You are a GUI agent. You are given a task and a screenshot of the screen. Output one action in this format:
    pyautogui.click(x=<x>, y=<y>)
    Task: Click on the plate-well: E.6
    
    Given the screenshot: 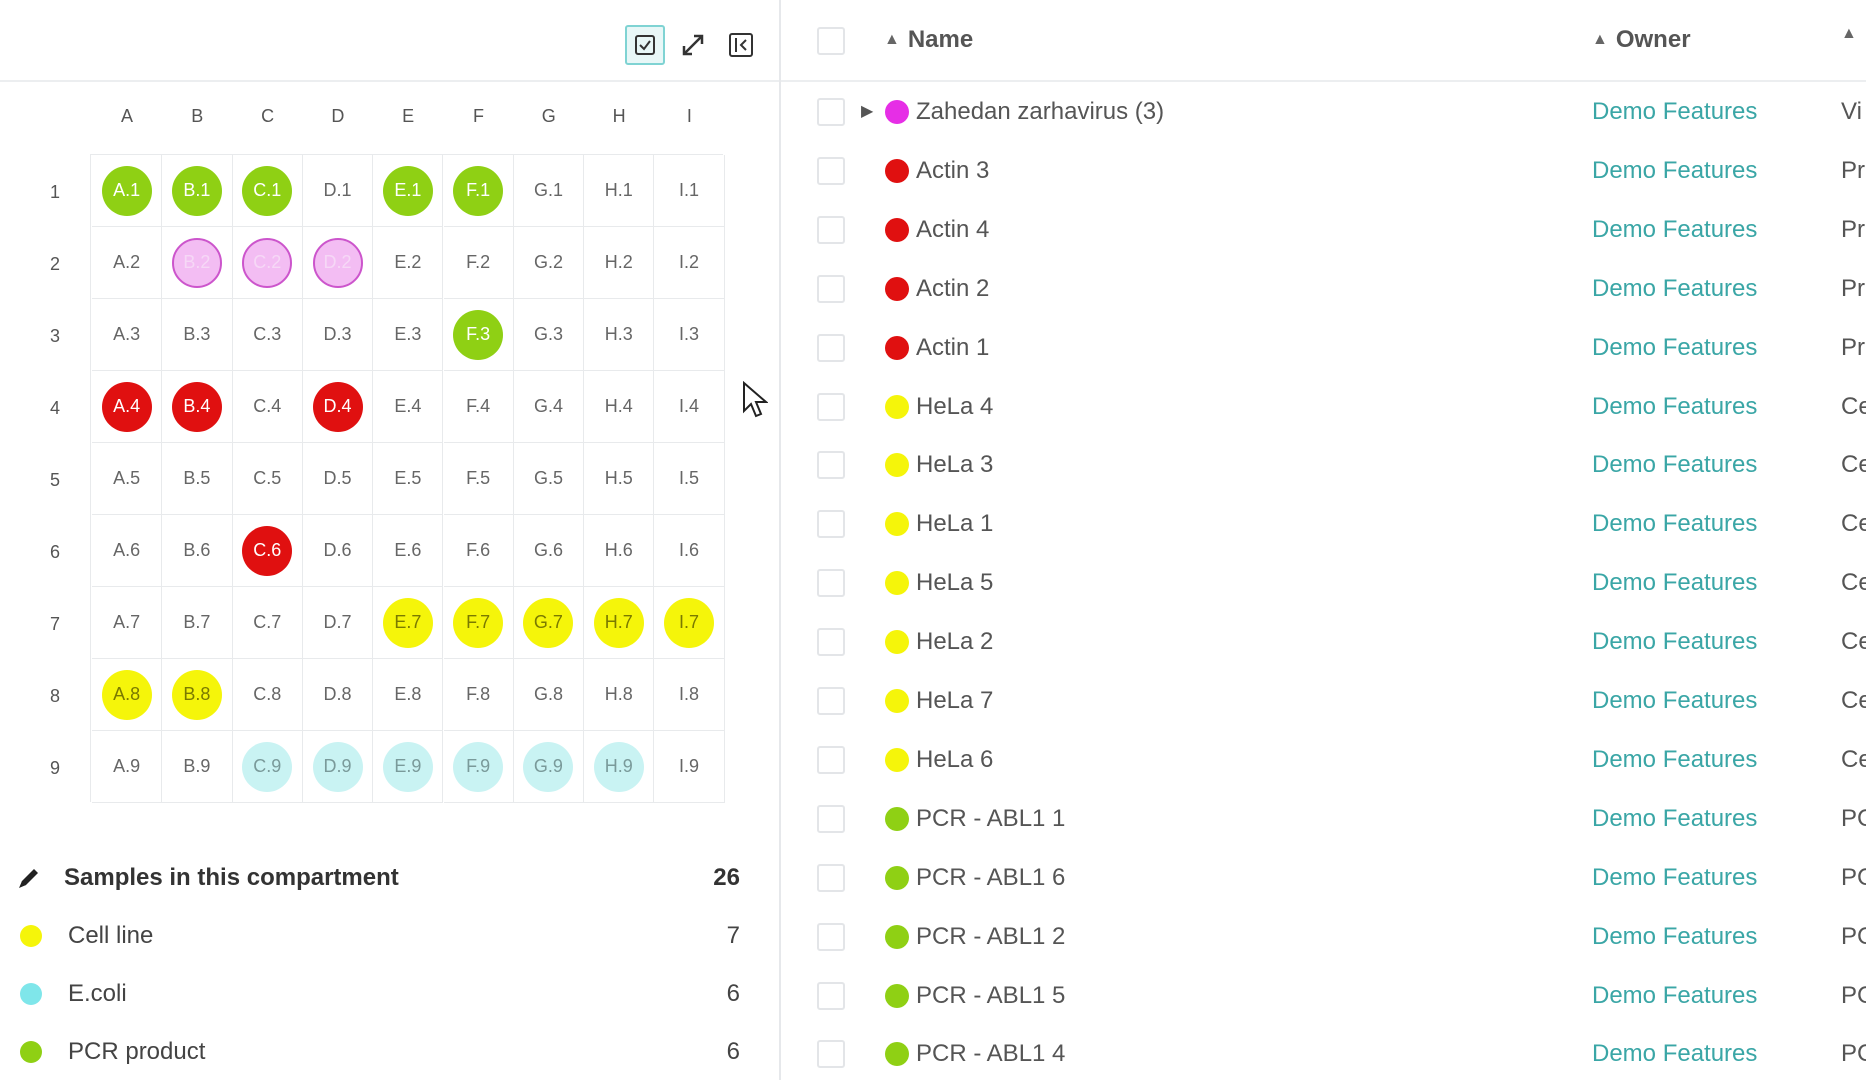 What is the action you would take?
    pyautogui.click(x=408, y=551)
    